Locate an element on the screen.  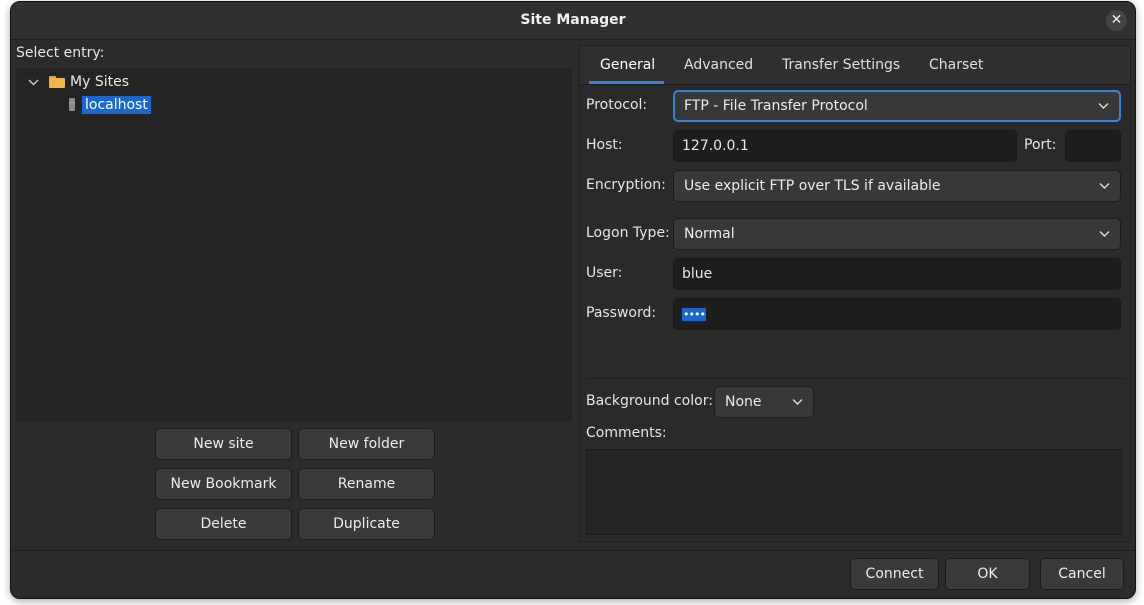
title-bar: Site Manager ✕ is located at coordinates (573, 21).